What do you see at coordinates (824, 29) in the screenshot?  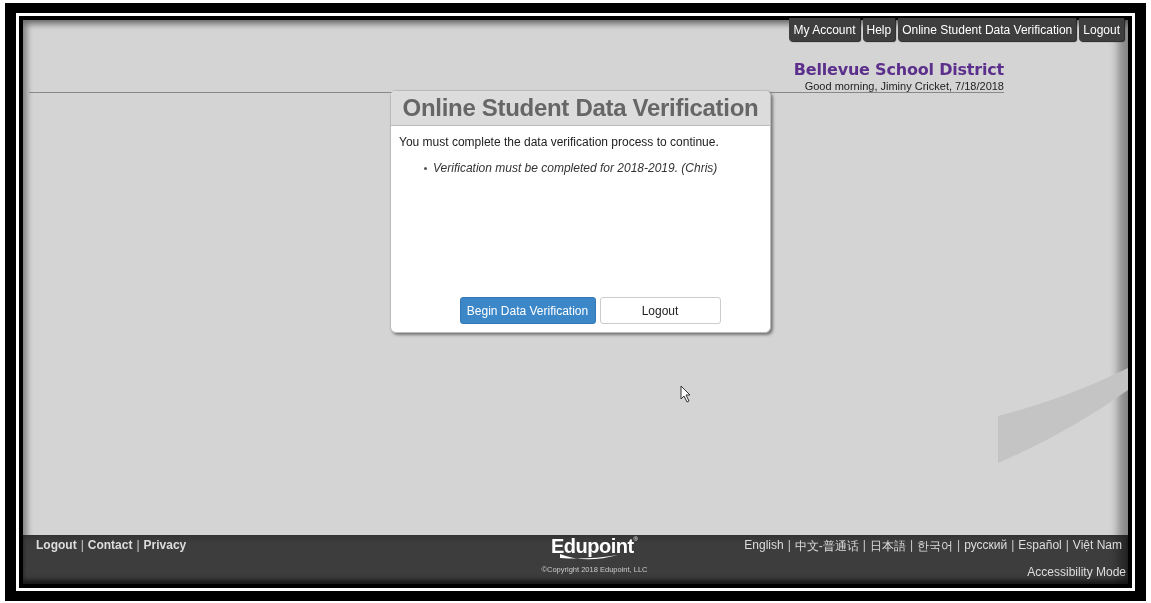 I see `nav-tab: My Account` at bounding box center [824, 29].